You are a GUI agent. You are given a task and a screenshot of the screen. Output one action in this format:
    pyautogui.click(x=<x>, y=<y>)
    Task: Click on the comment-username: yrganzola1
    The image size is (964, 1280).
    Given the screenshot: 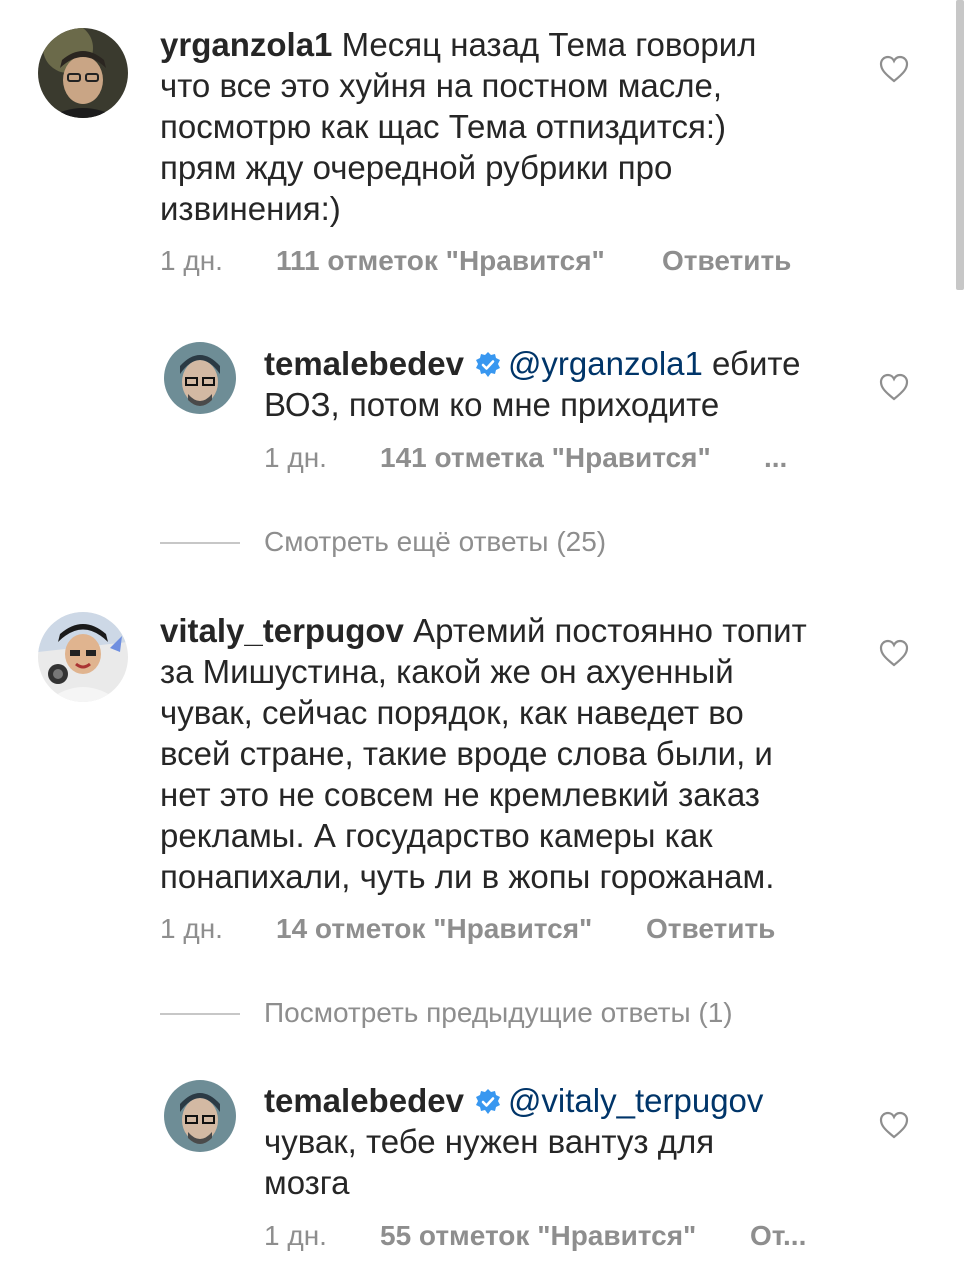 What is the action you would take?
    pyautogui.click(x=246, y=44)
    